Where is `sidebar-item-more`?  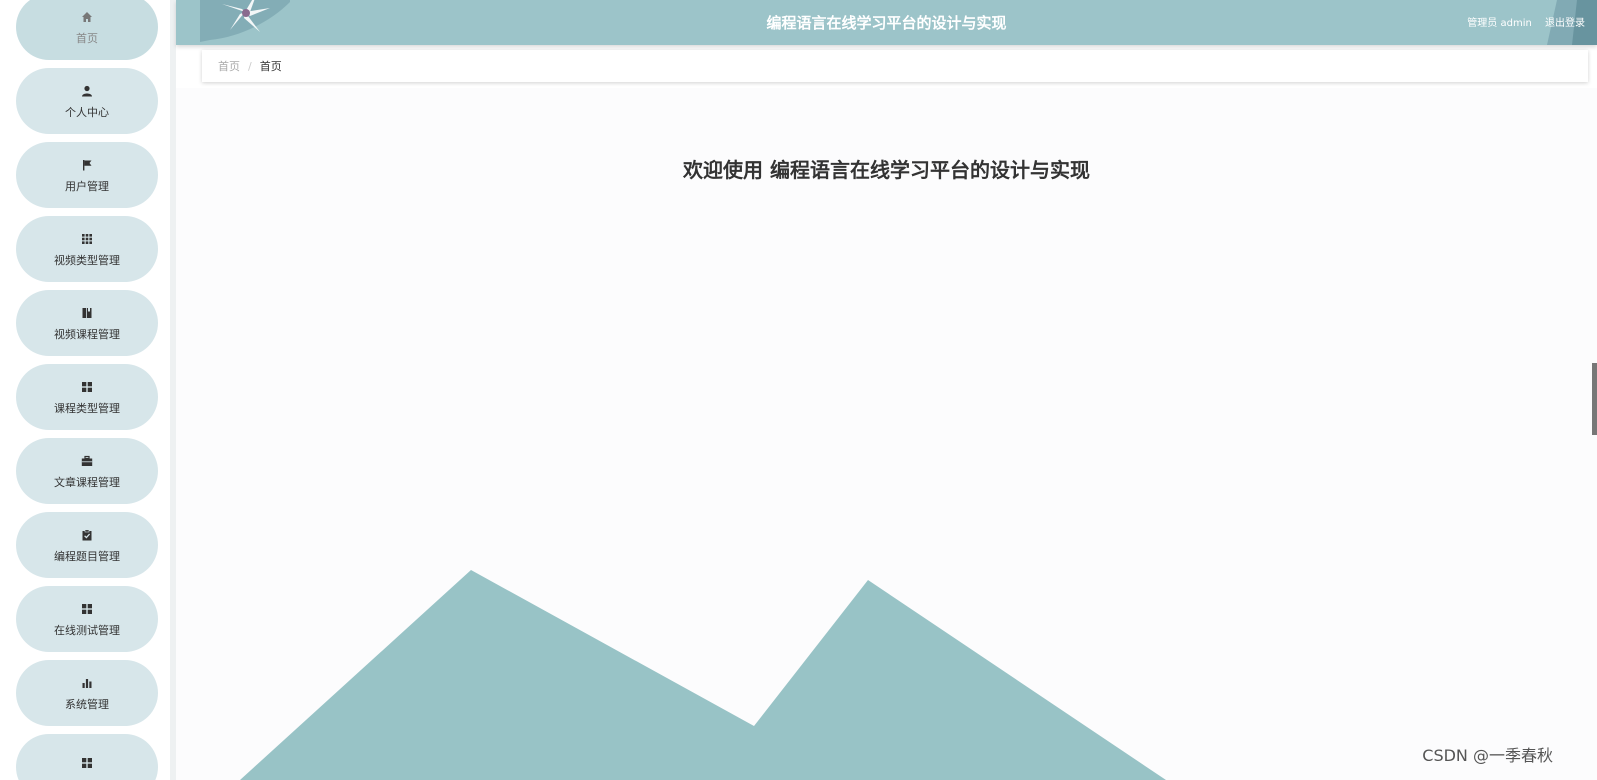
sidebar-item-more is located at coordinates (87, 757).